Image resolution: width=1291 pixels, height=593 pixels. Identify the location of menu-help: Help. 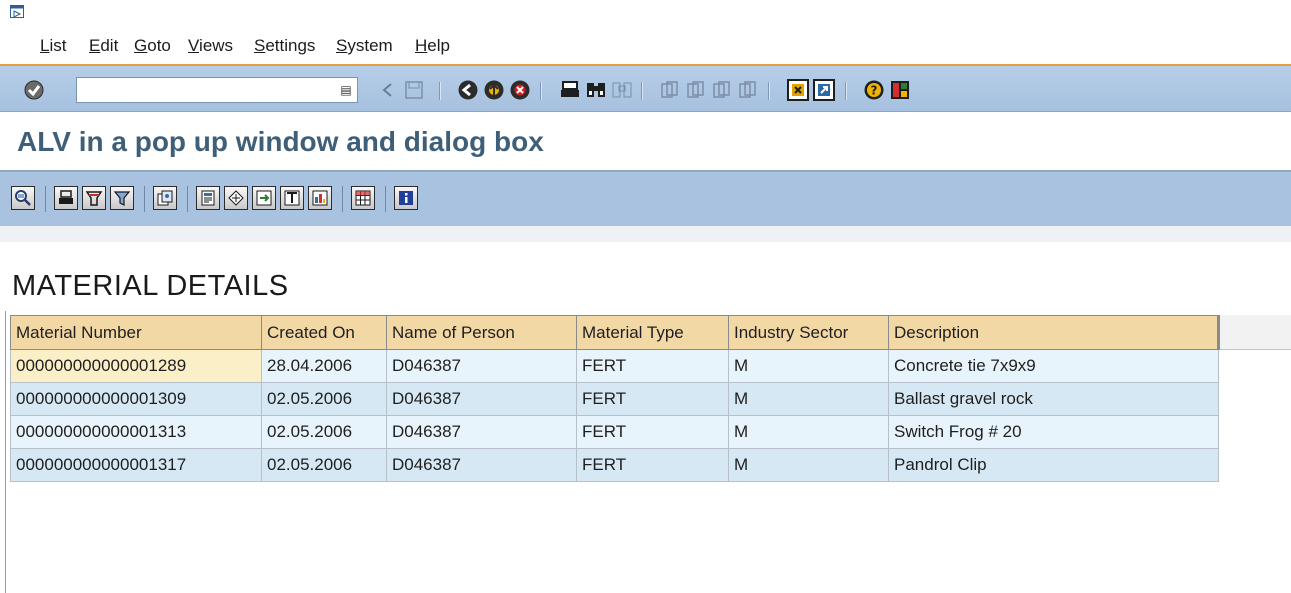
(432, 46).